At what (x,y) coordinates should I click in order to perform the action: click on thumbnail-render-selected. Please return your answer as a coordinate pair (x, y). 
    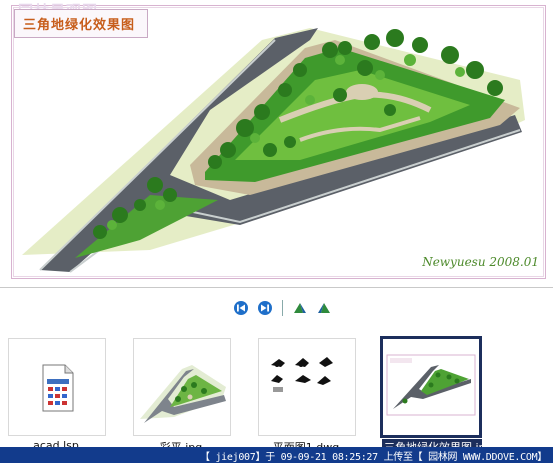
    Looking at the image, I should click on (431, 387).